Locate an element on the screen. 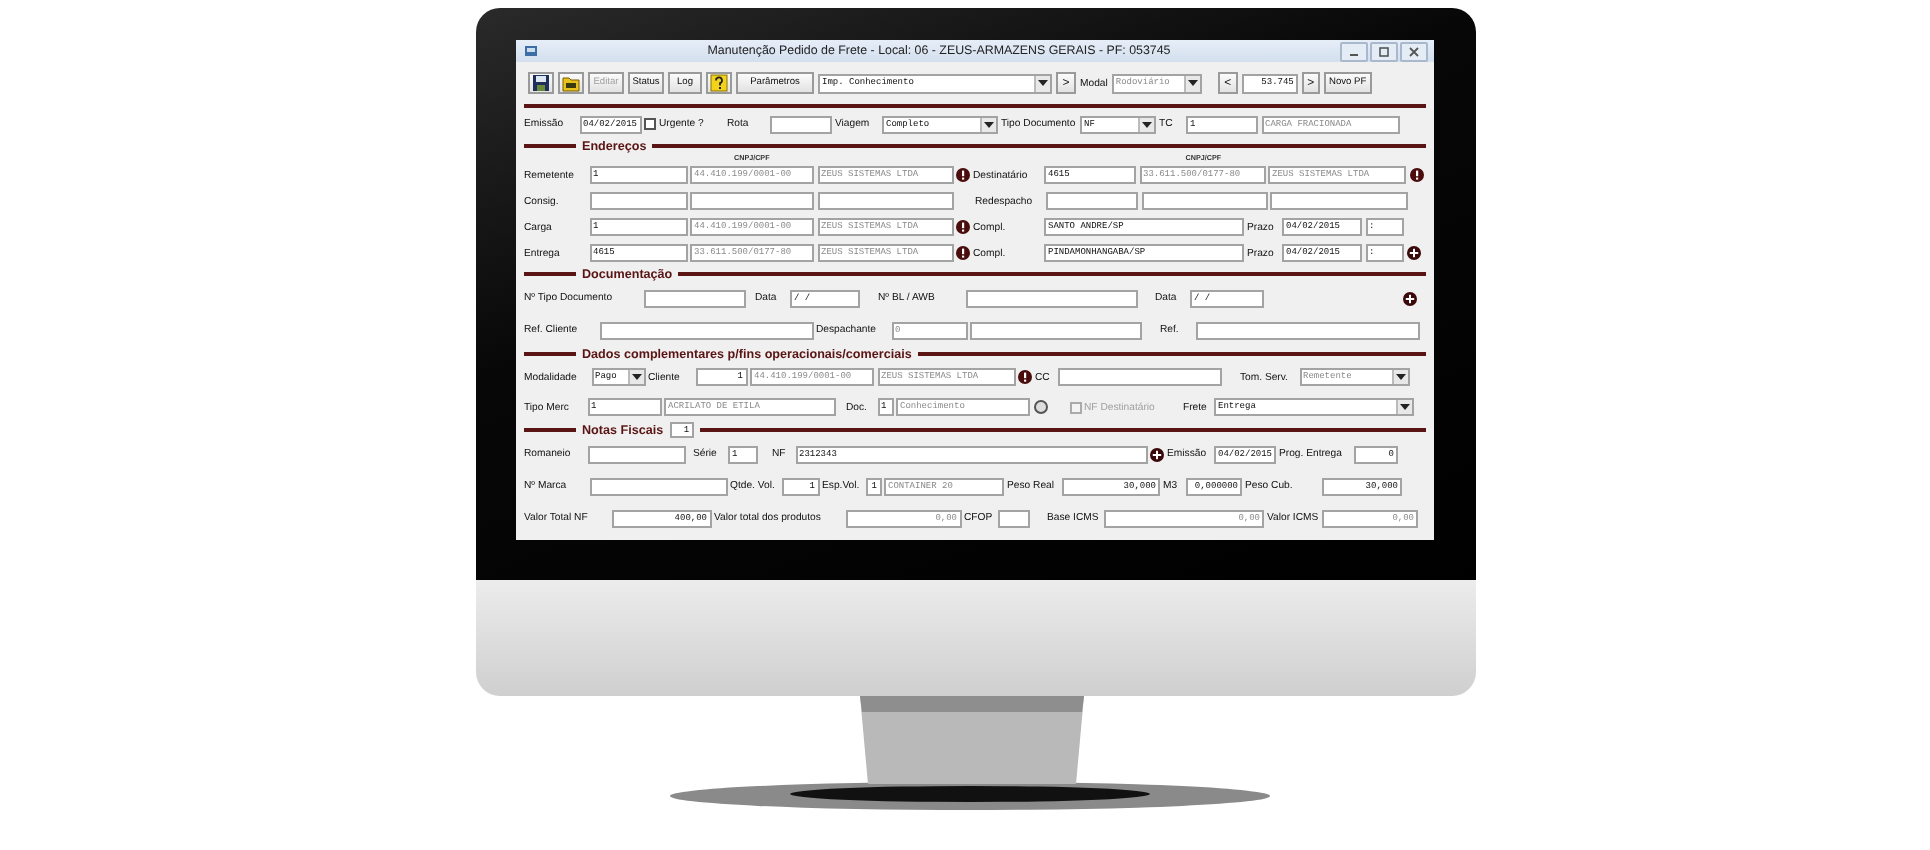 The height and width of the screenshot is (850, 1930). minimize-button is located at coordinates (1354, 51).